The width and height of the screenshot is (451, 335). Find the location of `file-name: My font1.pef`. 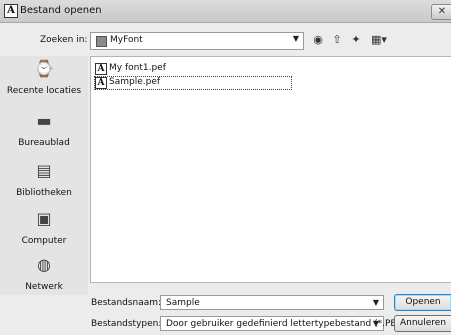

file-name: My font1.pef is located at coordinates (137, 68).